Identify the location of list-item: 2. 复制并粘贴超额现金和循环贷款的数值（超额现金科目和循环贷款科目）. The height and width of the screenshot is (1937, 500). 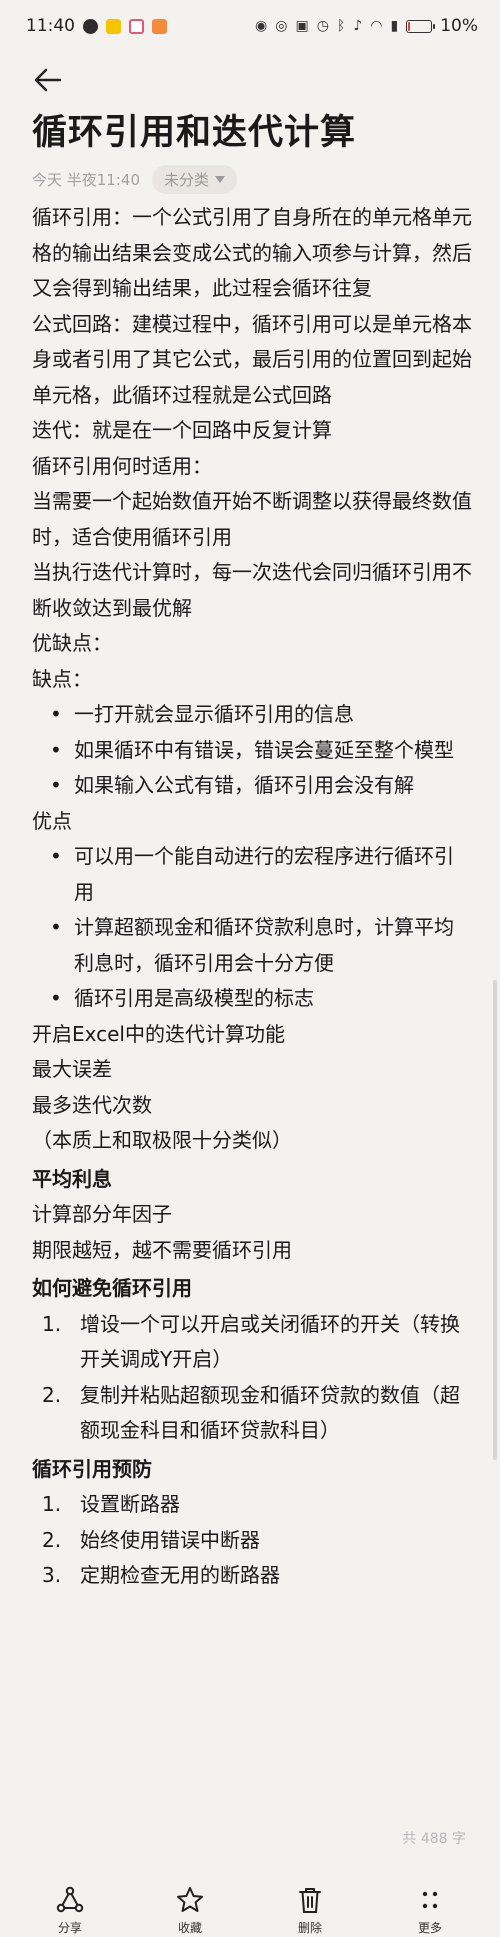
(257, 1413).